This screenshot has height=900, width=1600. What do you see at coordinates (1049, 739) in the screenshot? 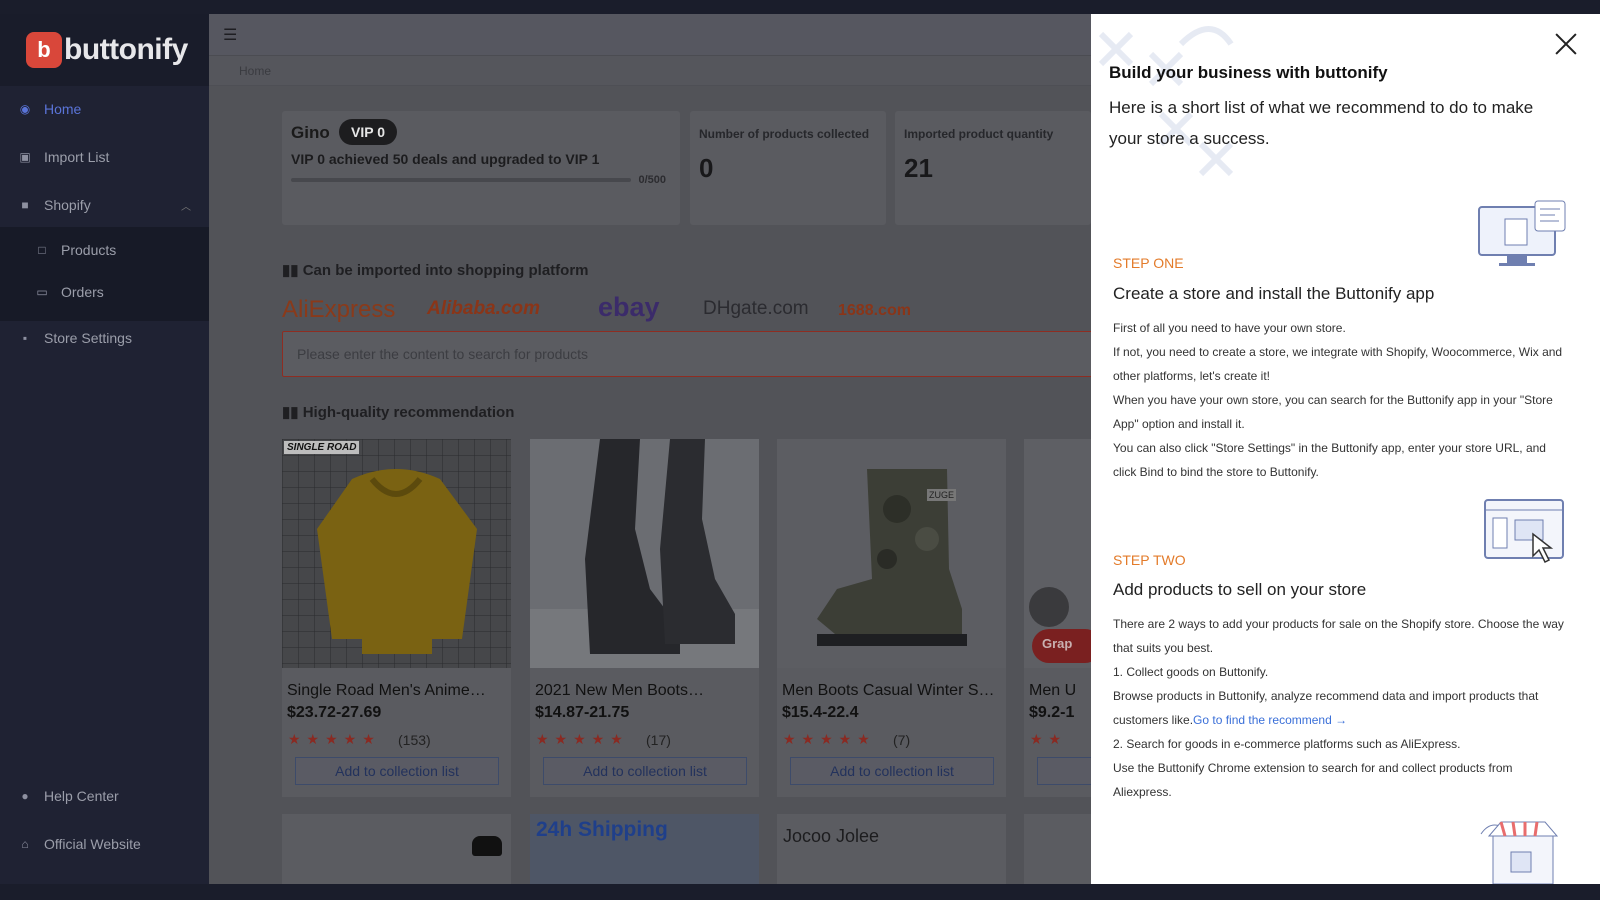
I see `rating-stars-icon: ★★` at bounding box center [1049, 739].